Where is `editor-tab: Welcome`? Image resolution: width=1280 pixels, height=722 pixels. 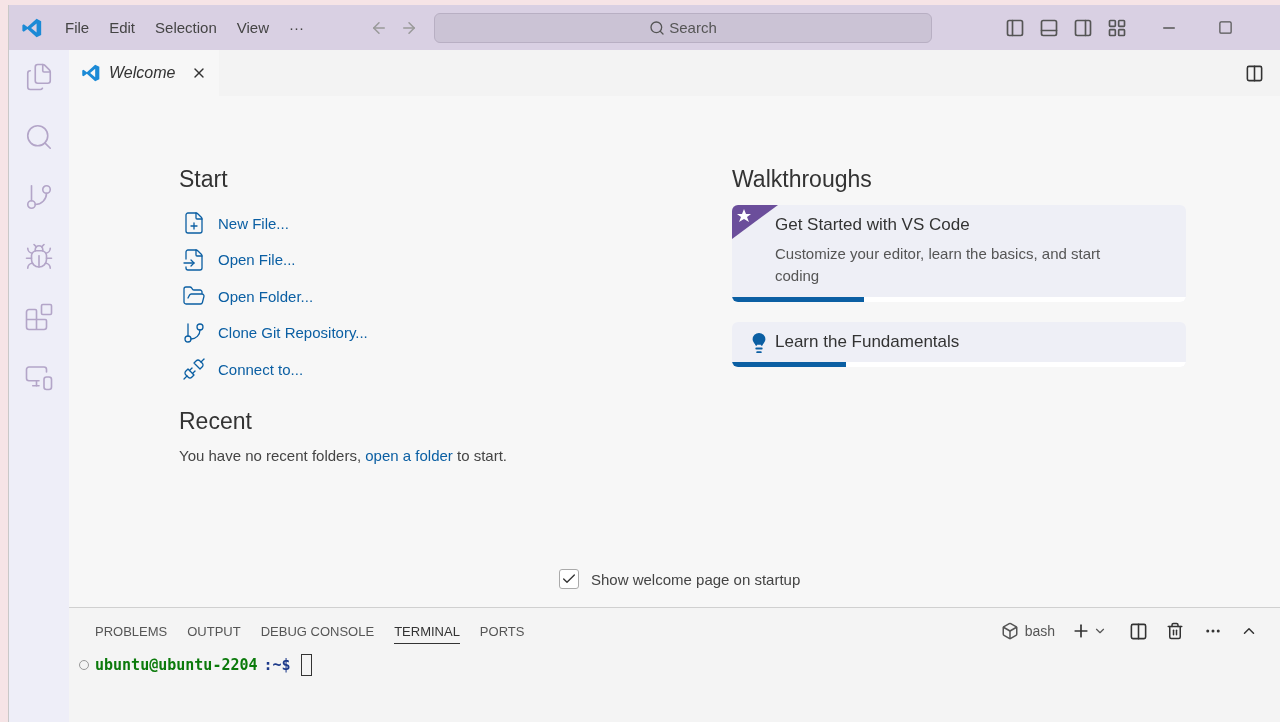 editor-tab: Welcome is located at coordinates (144, 73).